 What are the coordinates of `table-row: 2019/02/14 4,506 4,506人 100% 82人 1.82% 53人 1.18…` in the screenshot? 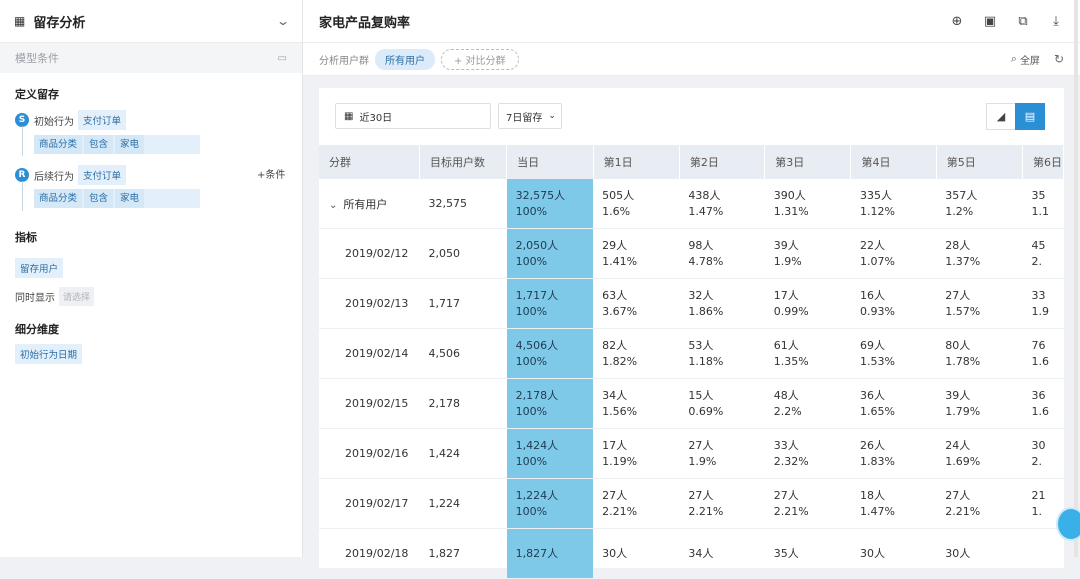 It's located at (691, 353).